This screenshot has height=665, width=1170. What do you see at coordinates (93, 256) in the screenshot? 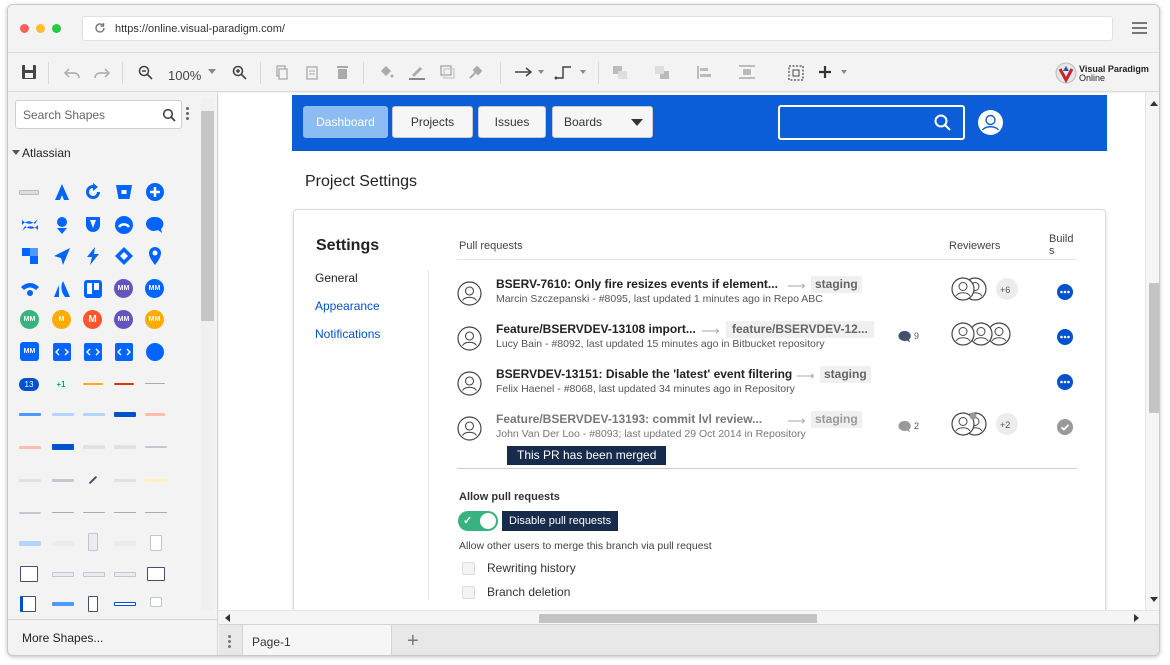
I see `lightning-icon` at bounding box center [93, 256].